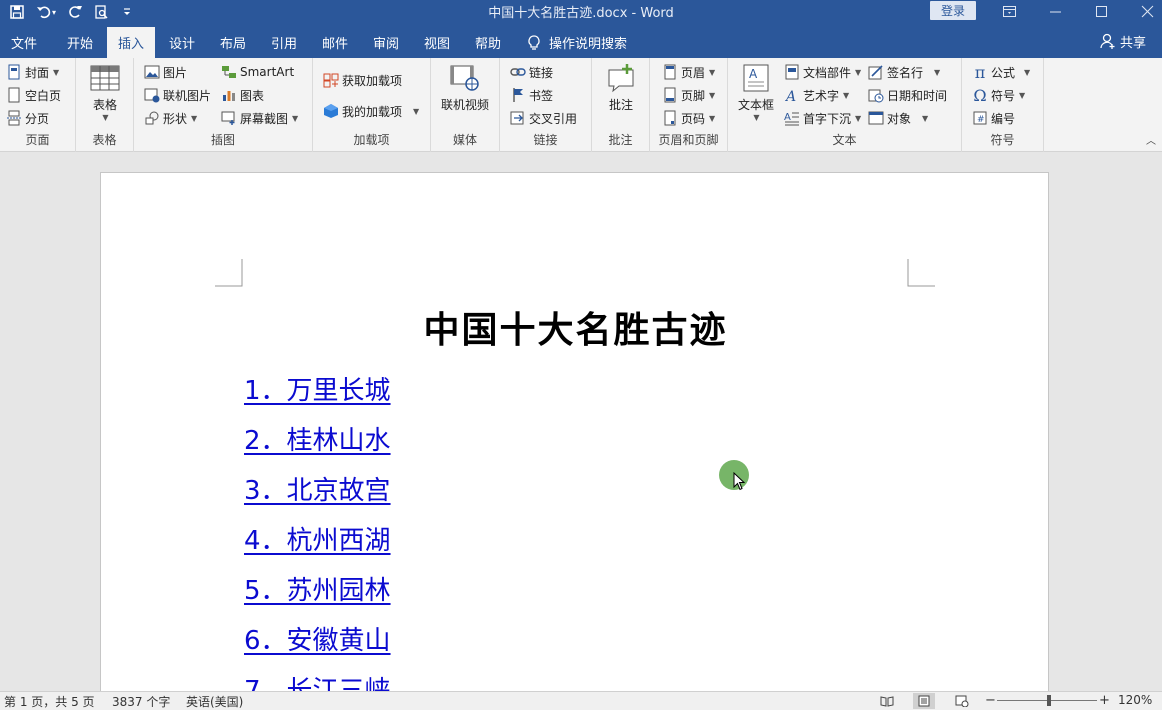 Image resolution: width=1162 pixels, height=710 pixels. I want to click on object-button: 对象 ▼, so click(898, 118).